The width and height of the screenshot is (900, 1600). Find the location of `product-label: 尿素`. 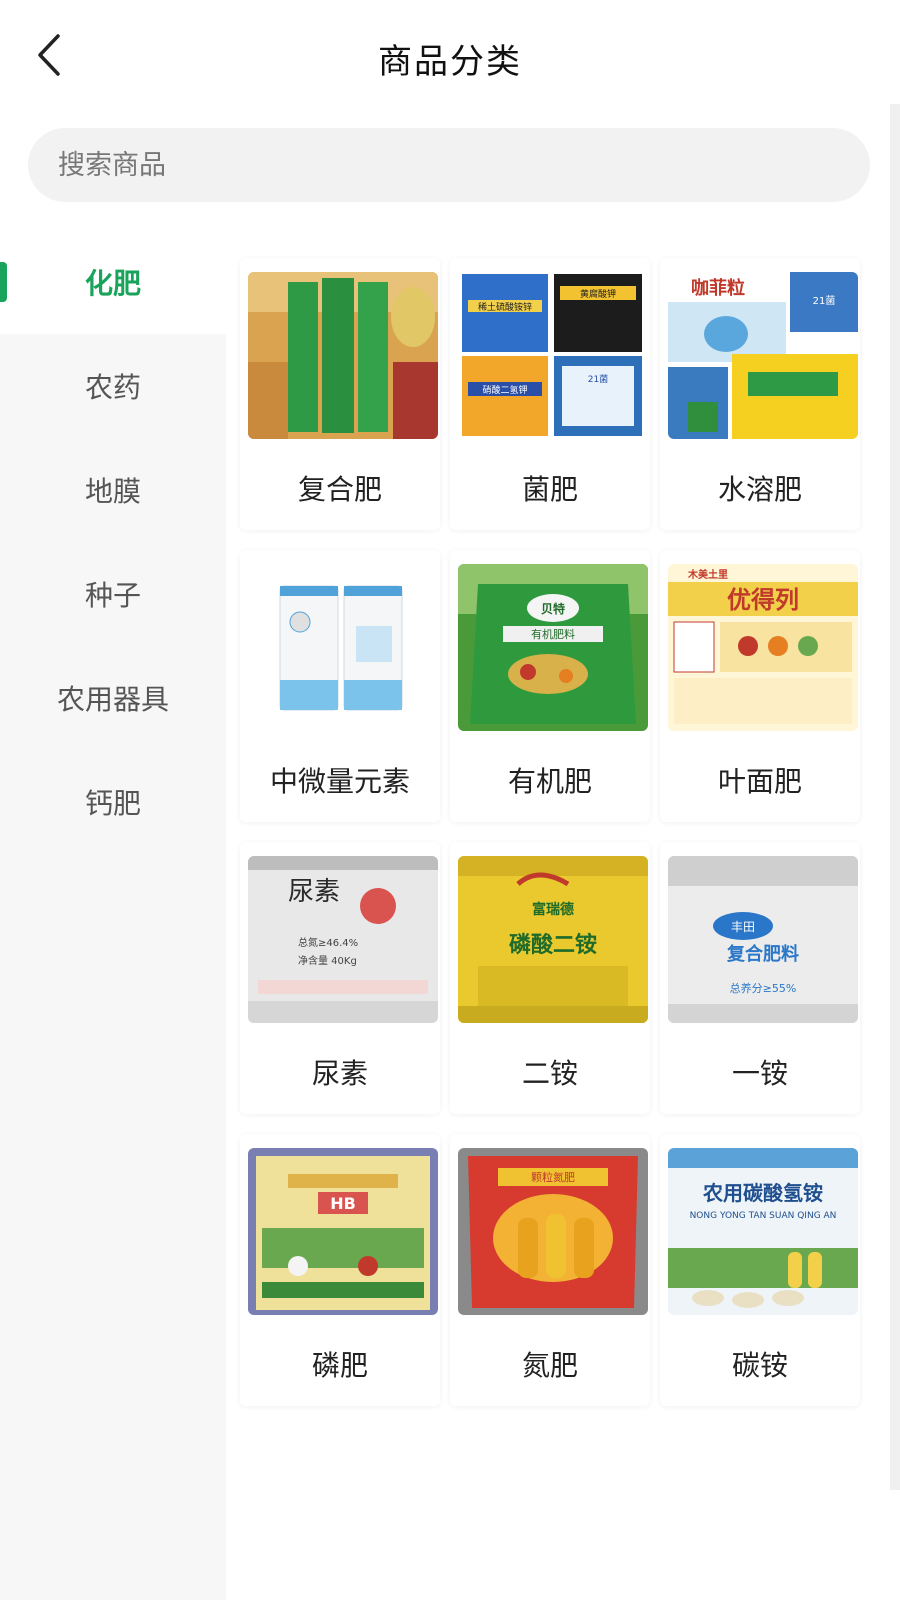

product-label: 尿素 is located at coordinates (339, 1073).